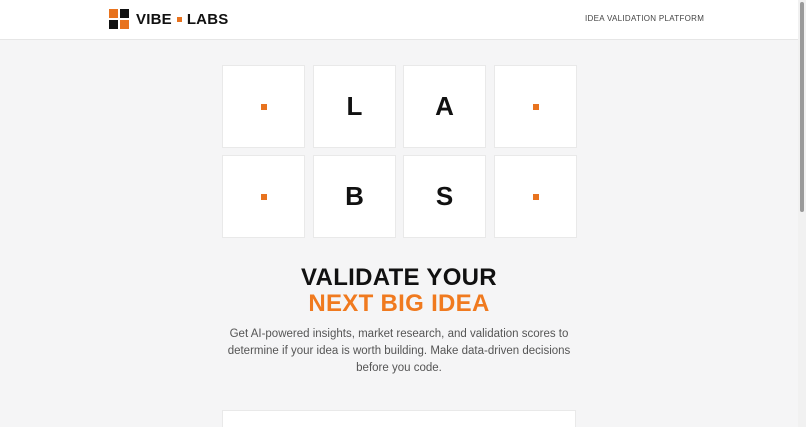 This screenshot has width=806, height=427. Describe the element at coordinates (399, 418) in the screenshot. I see `input-card` at that location.